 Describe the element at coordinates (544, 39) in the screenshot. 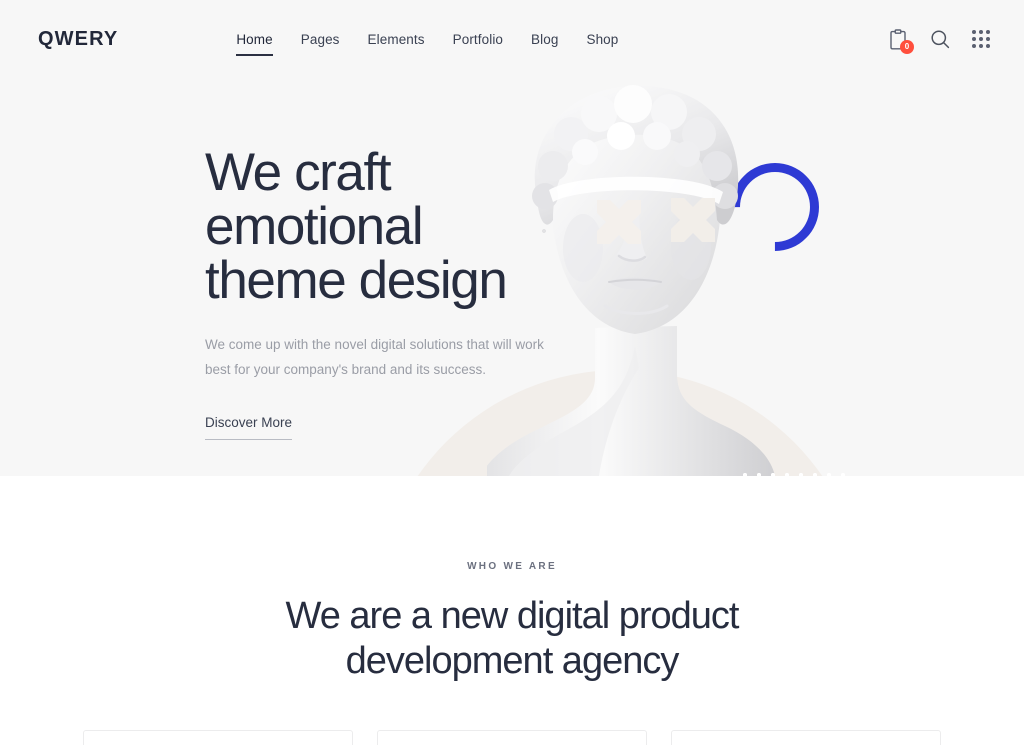

I see `nav-item-blog: Blog` at that location.